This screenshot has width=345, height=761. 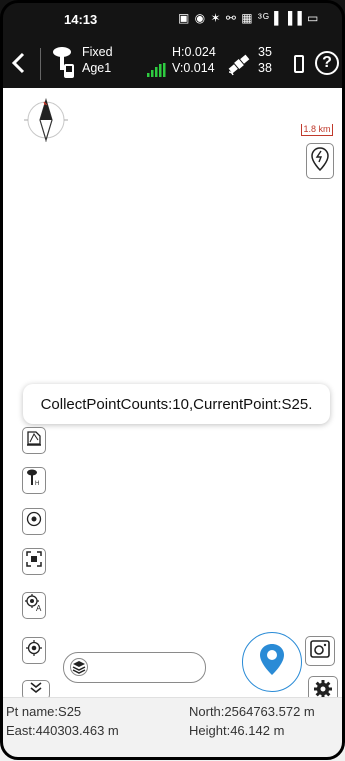 I want to click on svg-text: H, so click(x=37, y=484).